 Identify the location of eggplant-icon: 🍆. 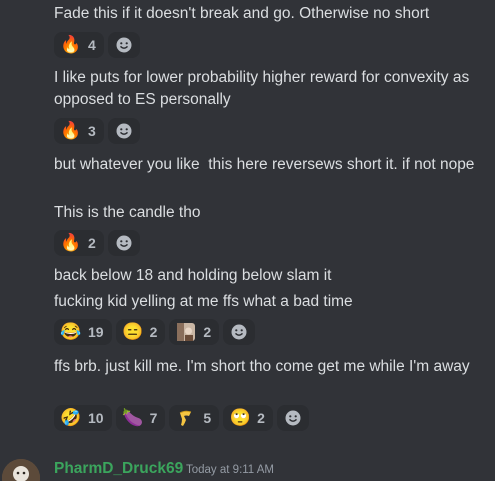
(133, 417).